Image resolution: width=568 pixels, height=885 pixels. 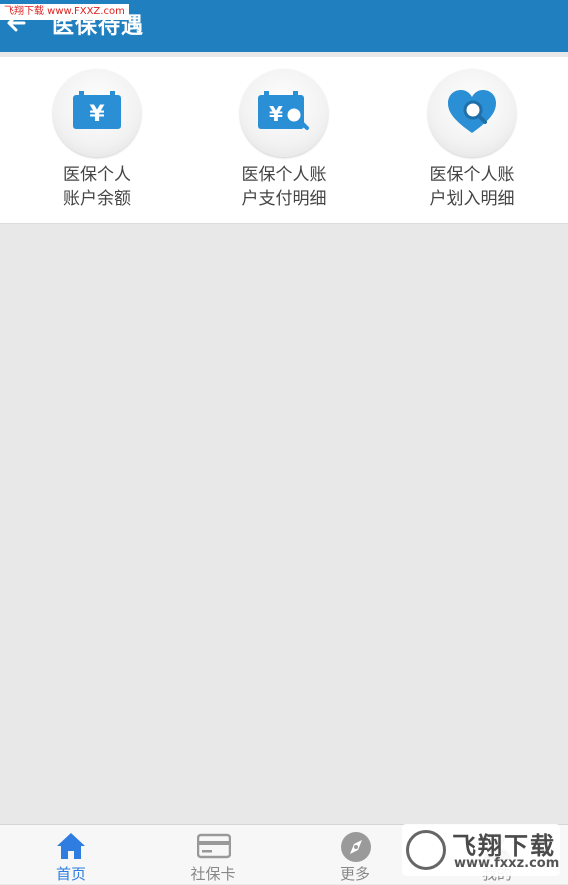 I want to click on menu-item-payment-detail: ¥ 医保个人账 户支付明细, so click(x=284, y=144).